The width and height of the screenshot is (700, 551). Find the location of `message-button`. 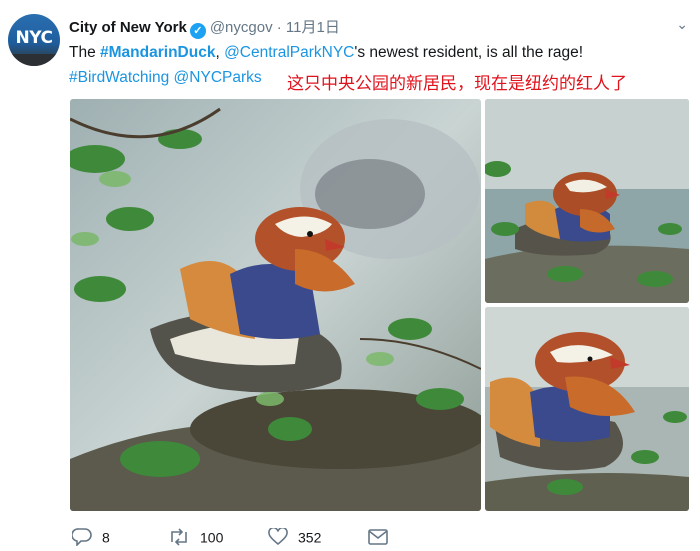

message-button is located at coordinates (383, 537).